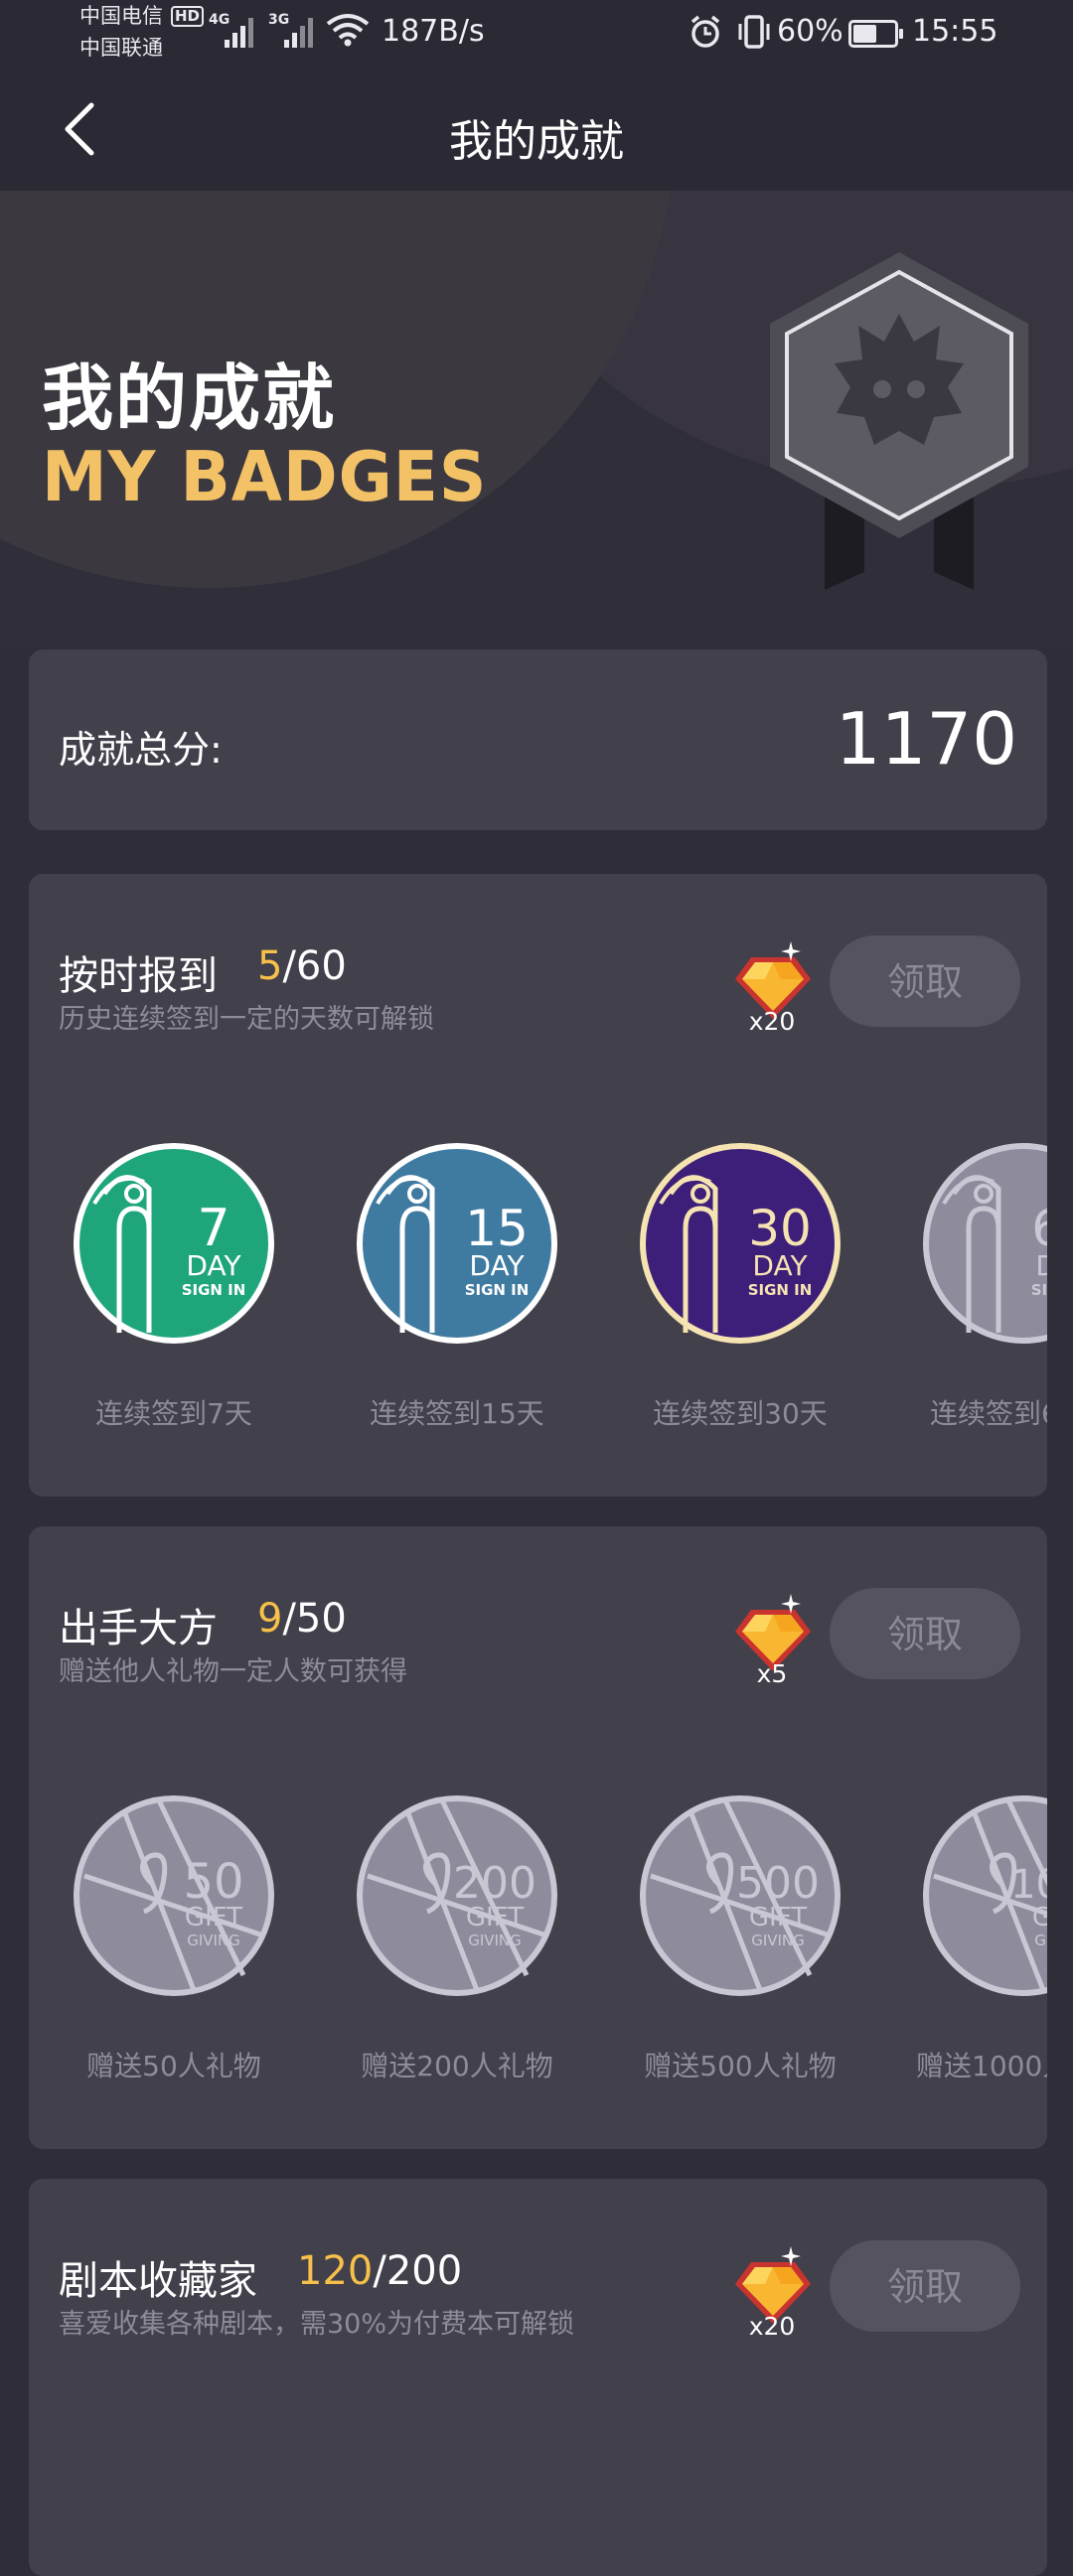 The height and width of the screenshot is (2576, 1073). I want to click on battery-icon, so click(875, 34).